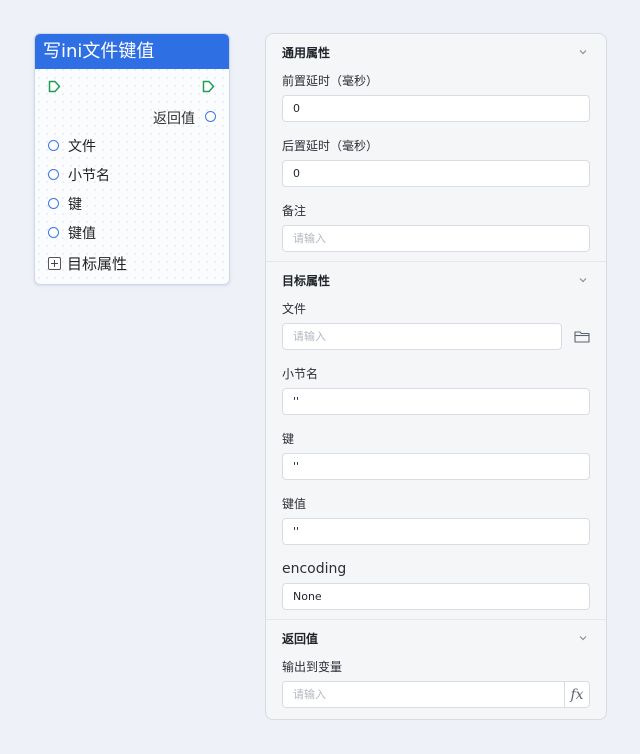 The height and width of the screenshot is (754, 640). What do you see at coordinates (576, 694) in the screenshot?
I see `fx-icon: fx` at bounding box center [576, 694].